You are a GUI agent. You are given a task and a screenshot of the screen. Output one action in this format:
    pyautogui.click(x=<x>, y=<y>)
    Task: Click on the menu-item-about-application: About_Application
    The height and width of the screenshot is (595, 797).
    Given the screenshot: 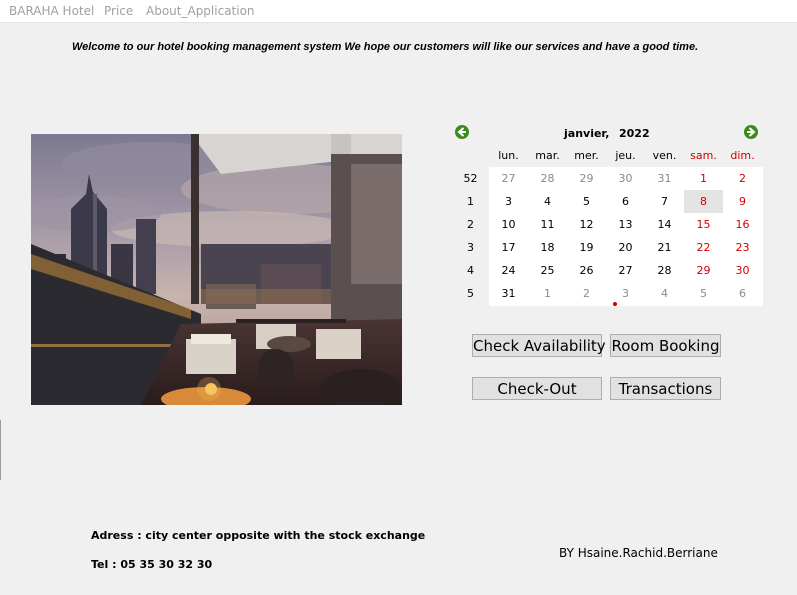 What is the action you would take?
    pyautogui.click(x=200, y=11)
    